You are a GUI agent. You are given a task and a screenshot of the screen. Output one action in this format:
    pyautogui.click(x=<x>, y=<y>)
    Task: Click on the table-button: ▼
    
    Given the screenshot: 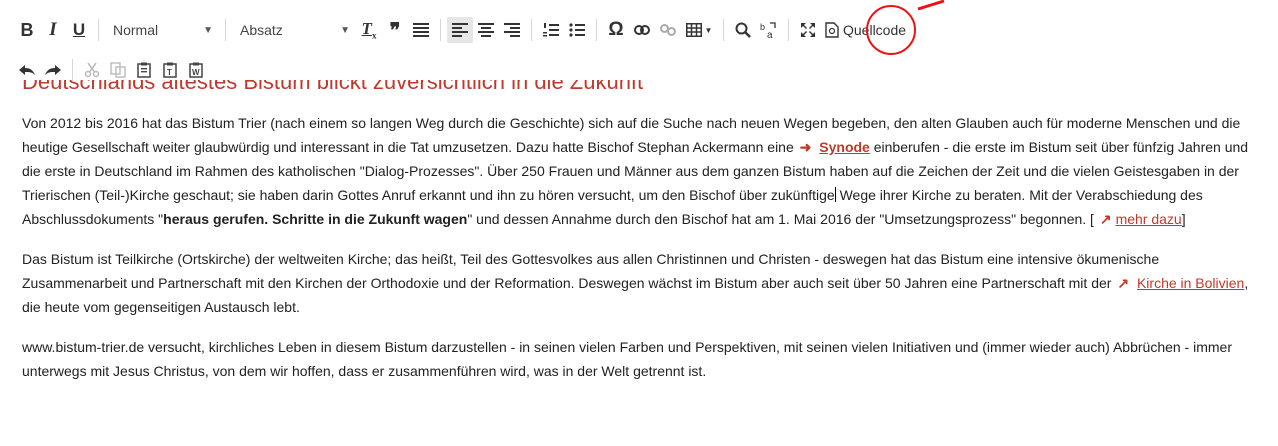 What is the action you would take?
    pyautogui.click(x=699, y=30)
    